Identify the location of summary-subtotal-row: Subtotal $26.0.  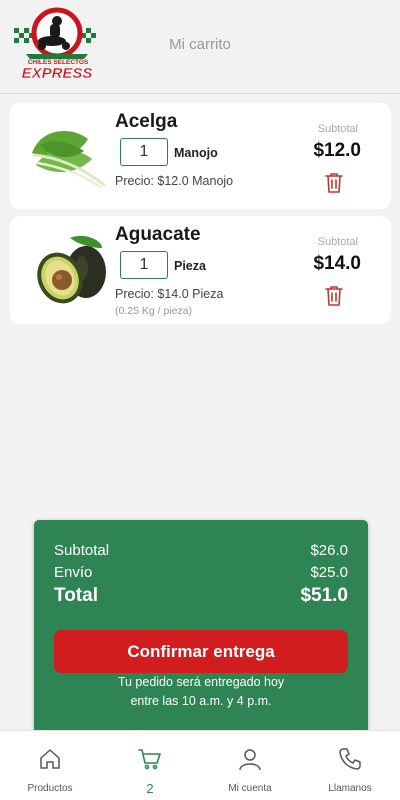
(201, 550).